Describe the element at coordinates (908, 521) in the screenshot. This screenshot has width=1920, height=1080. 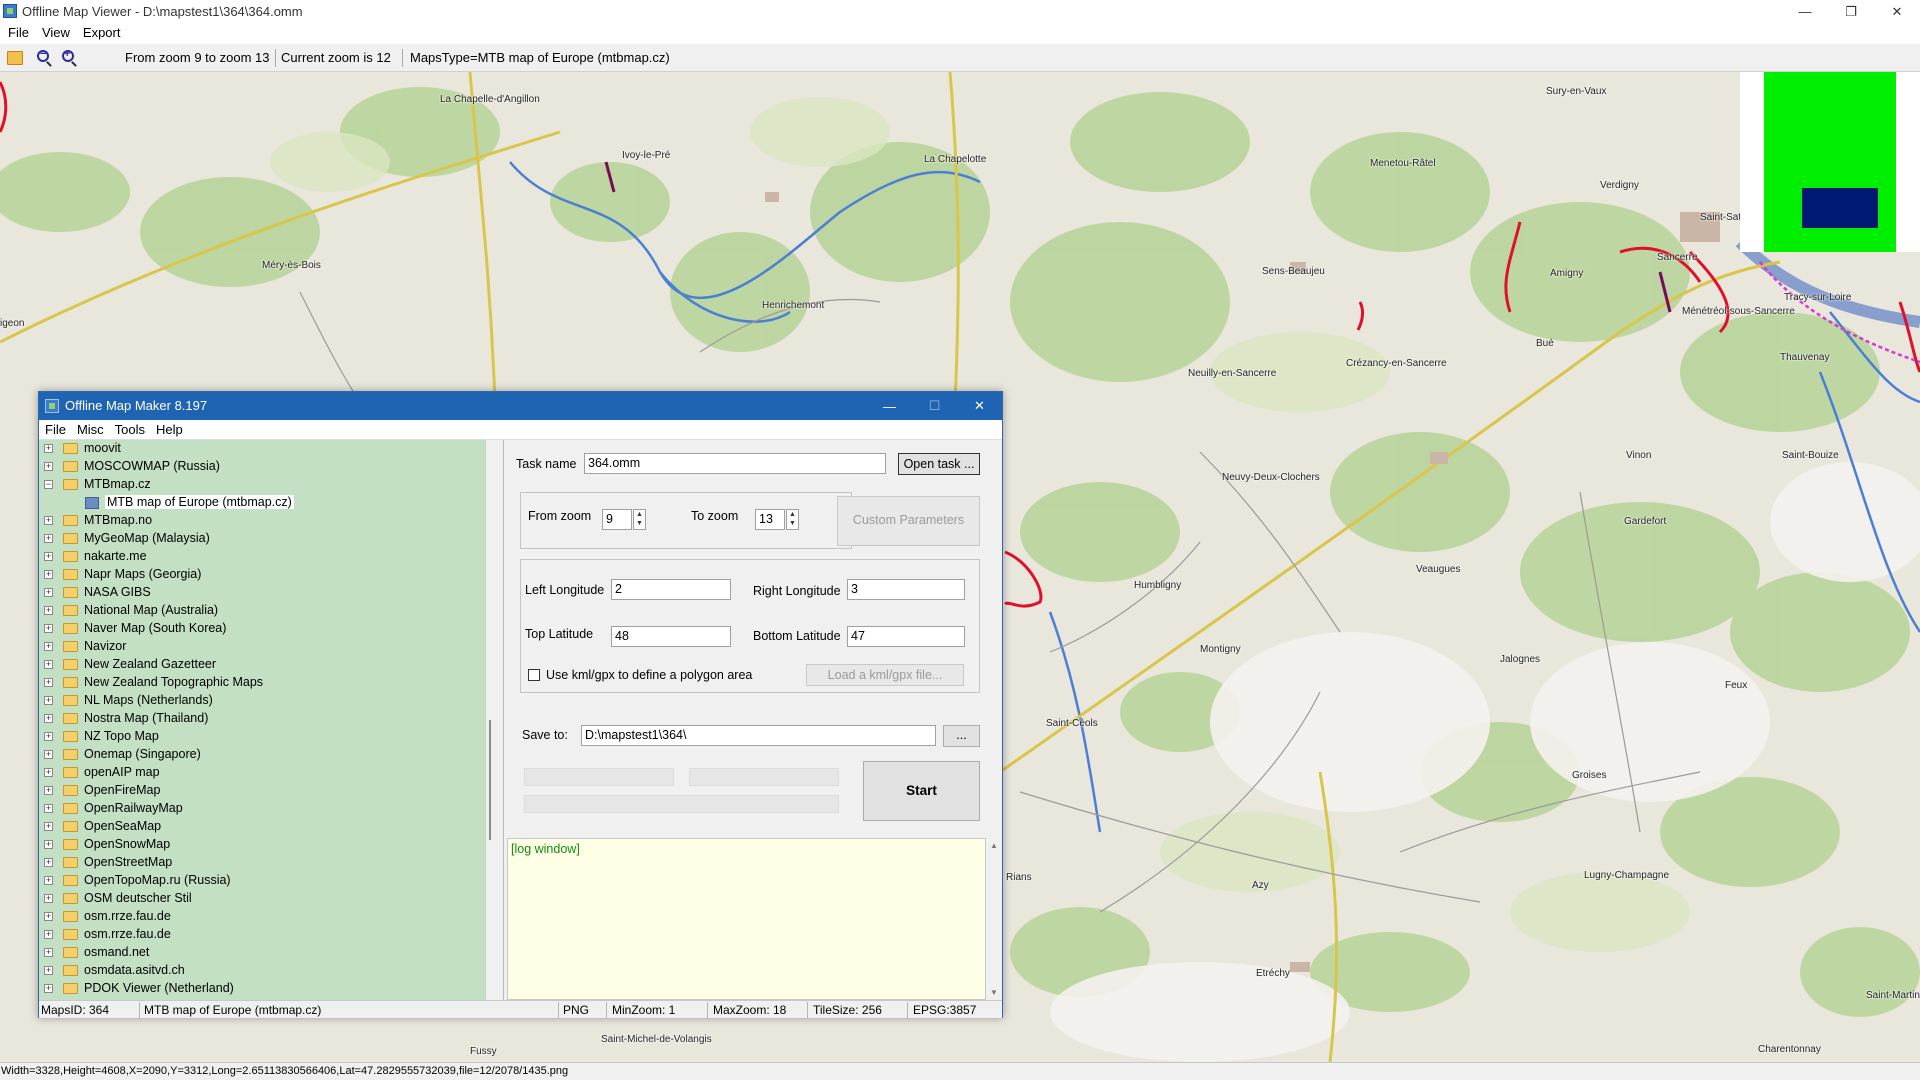
I see `custom-parameters-button: Custom Parameters` at that location.